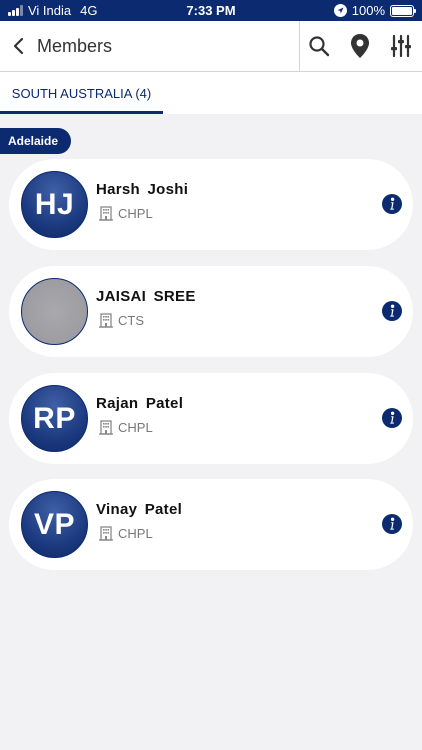  Describe the element at coordinates (211, 10) in the screenshot. I see `status-bar: Vi India 4G 7:33 PM 100%` at that location.